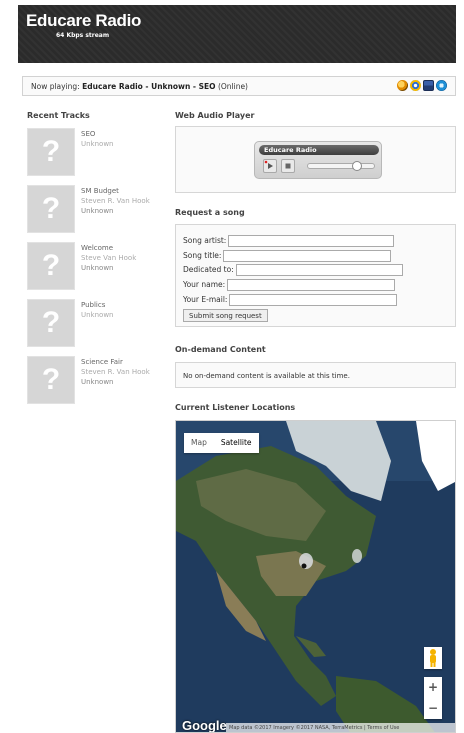 This screenshot has width=464, height=733. I want to click on audio-player: Educare Radio, so click(318, 160).